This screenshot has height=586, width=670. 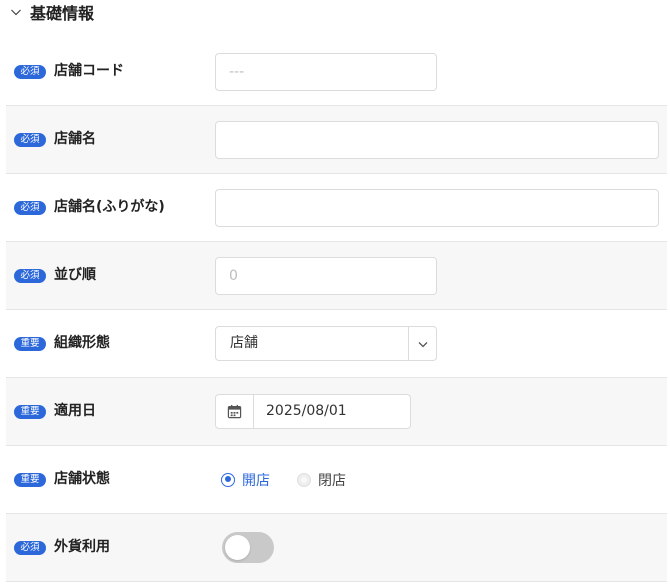 I want to click on field-label-foreign-currency: 外貨利用, so click(x=82, y=547).